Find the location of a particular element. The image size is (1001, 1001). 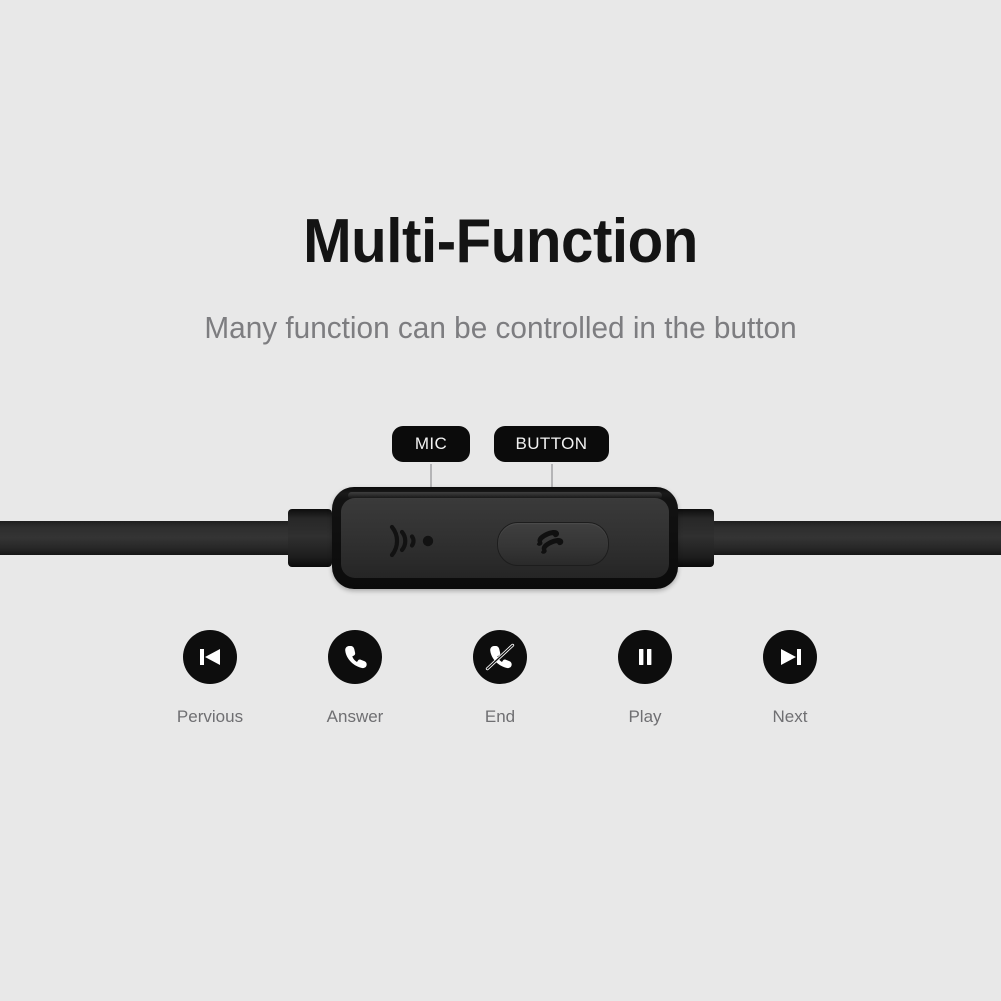

mic-waves-icon is located at coordinates (411, 541).